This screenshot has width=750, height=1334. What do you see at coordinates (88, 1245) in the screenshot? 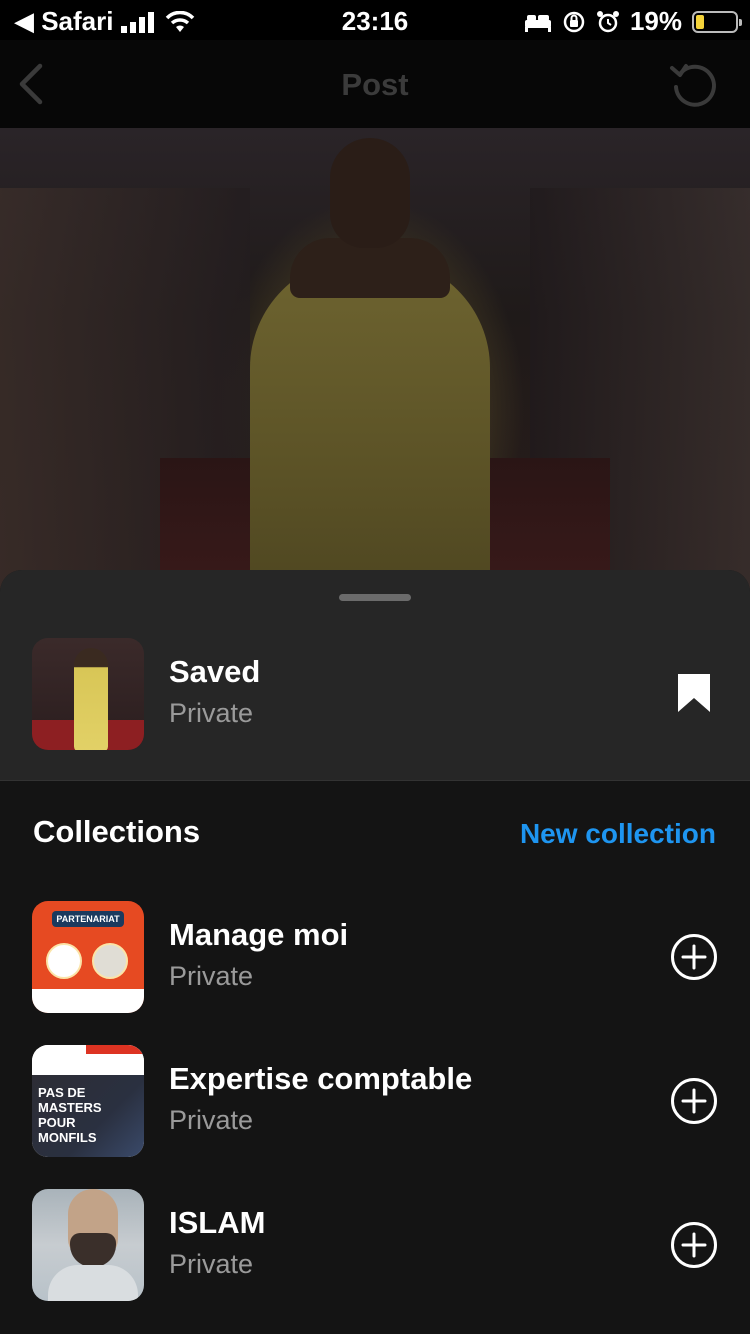
I see `collection-thumbnail` at bounding box center [88, 1245].